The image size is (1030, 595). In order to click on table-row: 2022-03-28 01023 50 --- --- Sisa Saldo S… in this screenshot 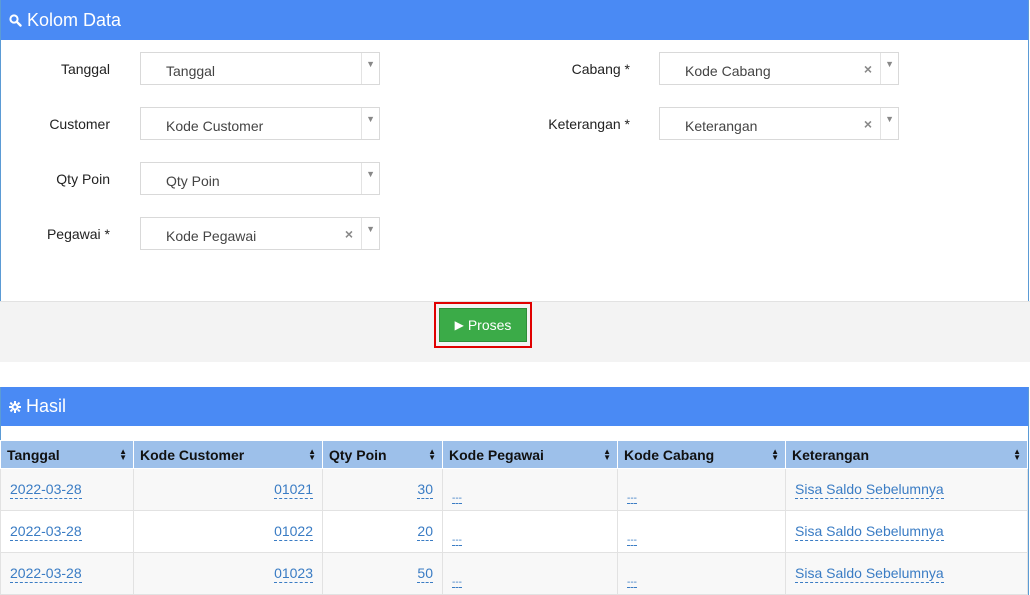, I will do `click(514, 573)`.